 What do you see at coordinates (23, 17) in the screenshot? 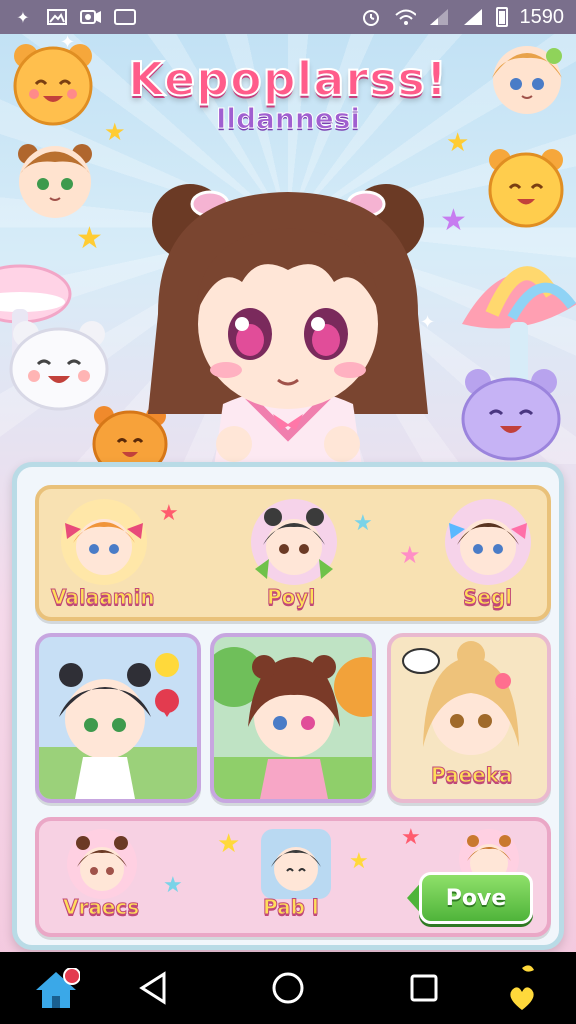
I see `pinwheel-icon: ✦` at bounding box center [23, 17].